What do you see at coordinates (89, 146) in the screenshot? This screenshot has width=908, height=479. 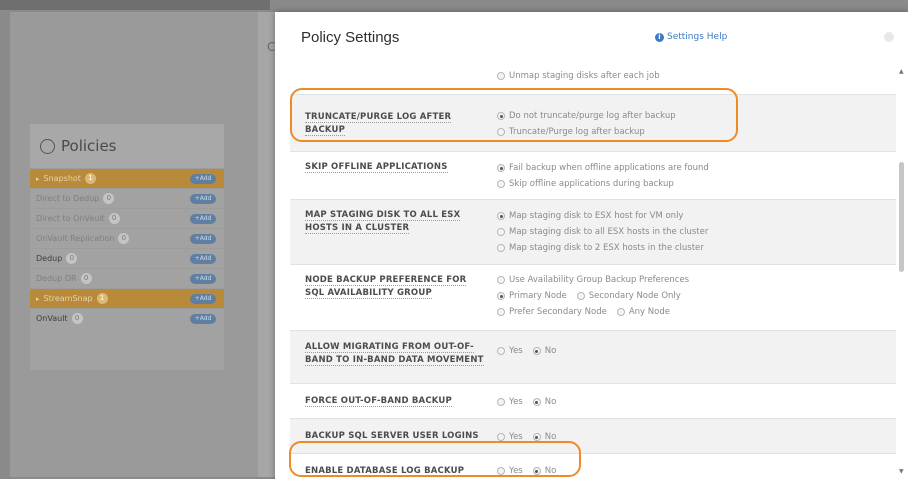 I see `policies-title-label: Policies` at bounding box center [89, 146].